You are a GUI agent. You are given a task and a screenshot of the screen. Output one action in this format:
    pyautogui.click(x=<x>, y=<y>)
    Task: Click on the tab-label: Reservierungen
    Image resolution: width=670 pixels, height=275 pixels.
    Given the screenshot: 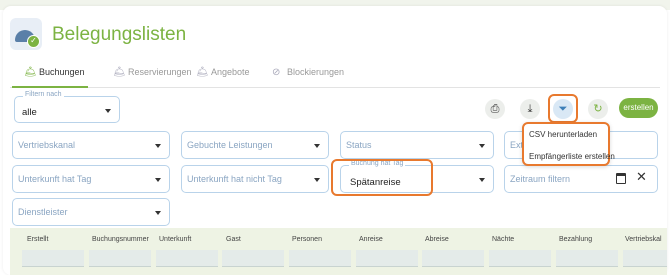 What is the action you would take?
    pyautogui.click(x=160, y=72)
    